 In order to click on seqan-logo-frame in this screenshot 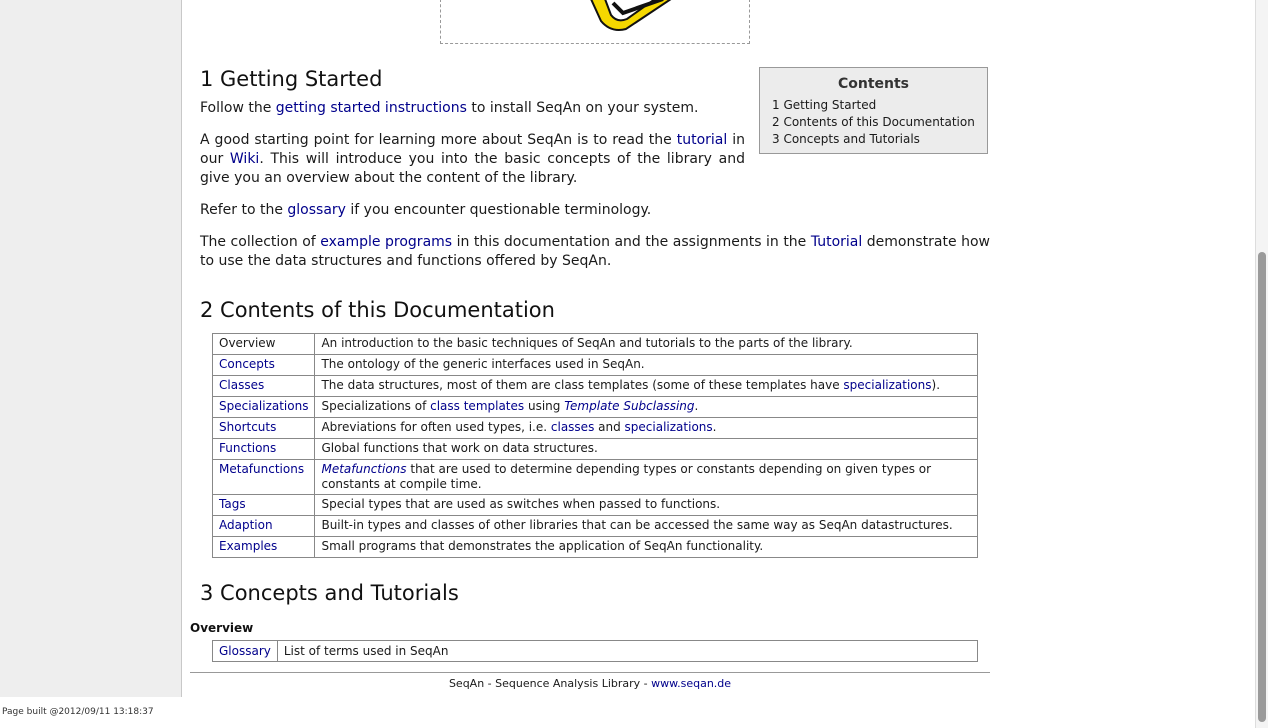, I will do `click(595, 22)`.